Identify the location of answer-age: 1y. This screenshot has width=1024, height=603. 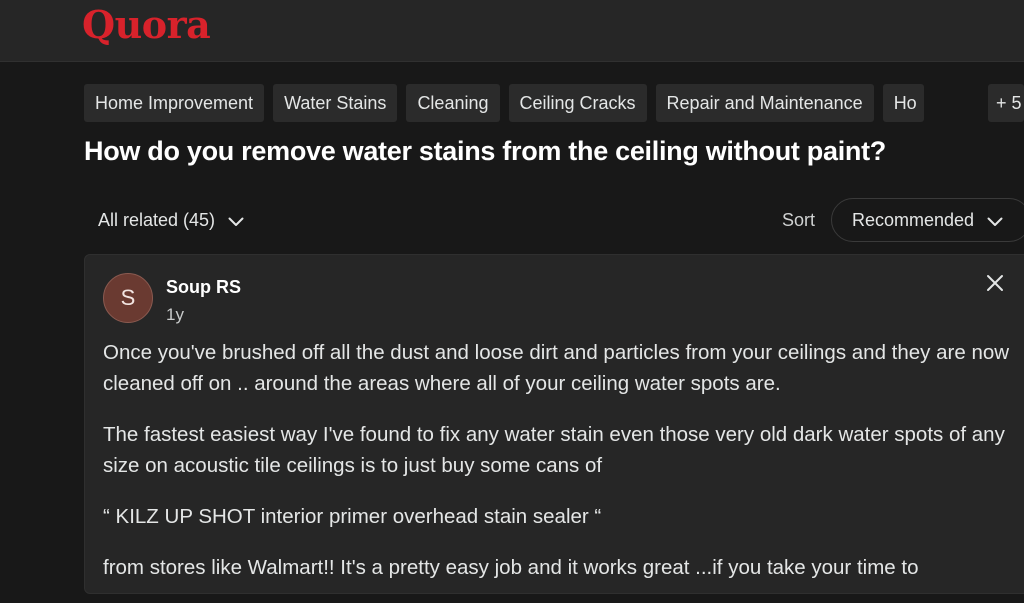
(175, 315).